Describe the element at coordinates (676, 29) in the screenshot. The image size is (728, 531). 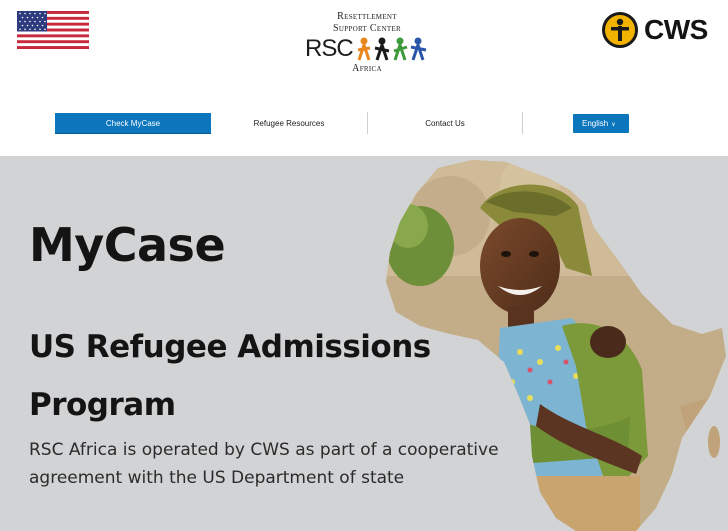
I see `cws-logo-text: CWS` at that location.